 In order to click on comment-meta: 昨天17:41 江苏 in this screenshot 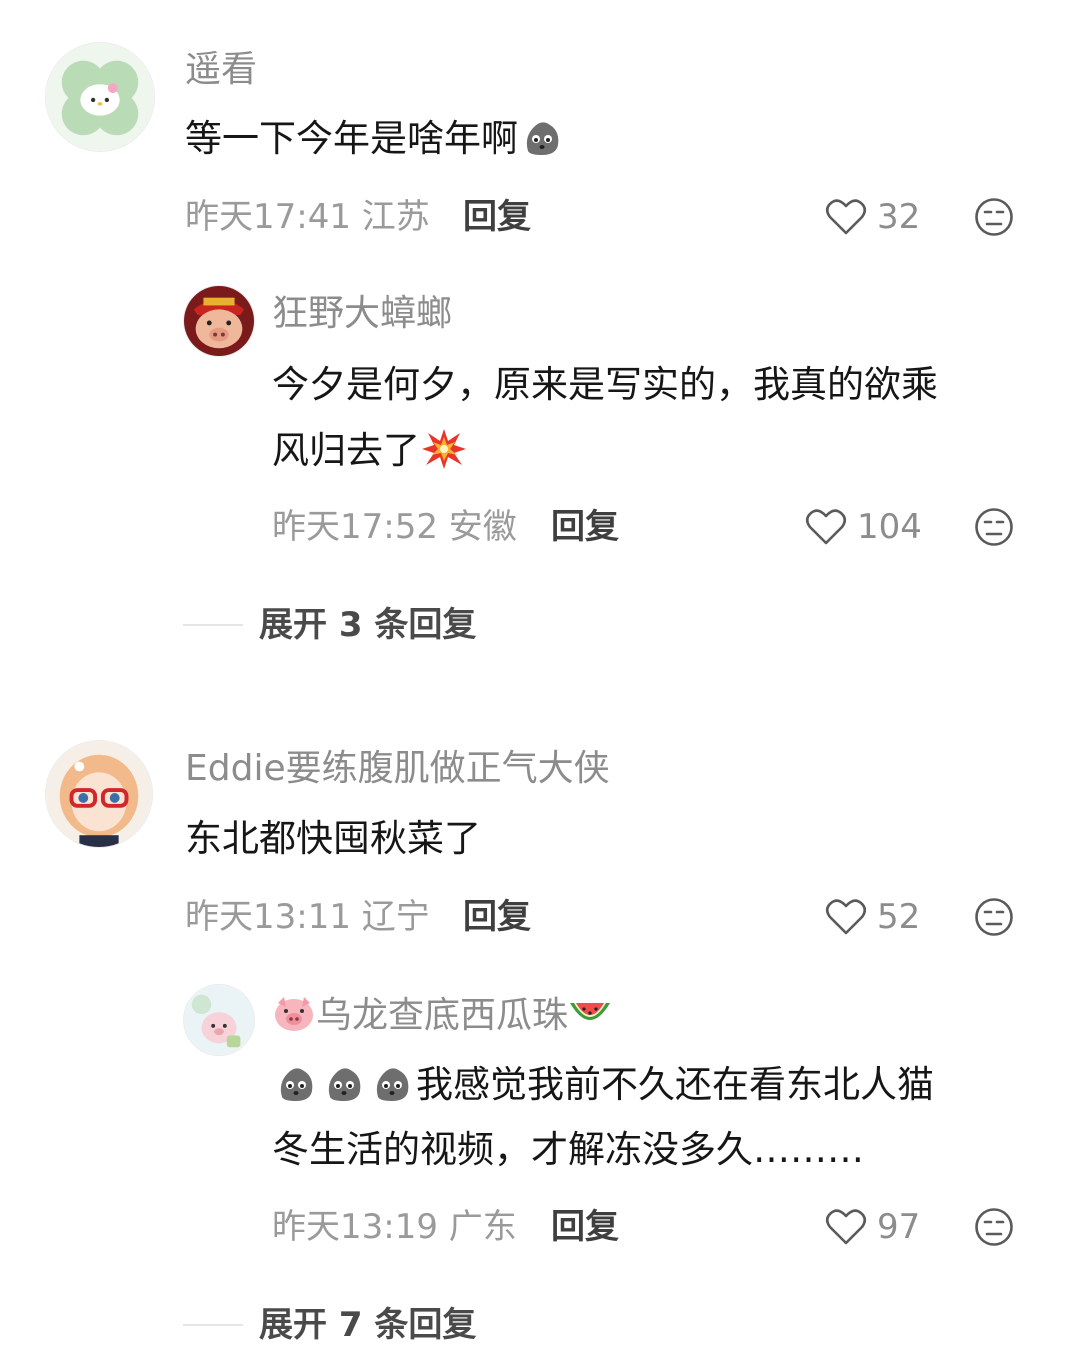, I will do `click(307, 217)`.